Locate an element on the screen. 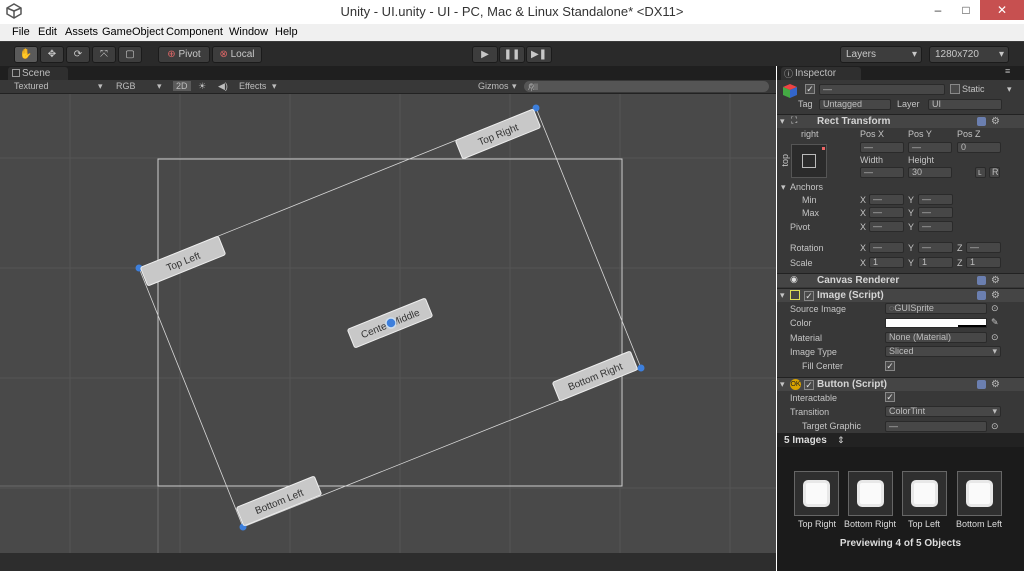 The height and width of the screenshot is (577, 1024). raw-edit-button: R is located at coordinates (994, 172).